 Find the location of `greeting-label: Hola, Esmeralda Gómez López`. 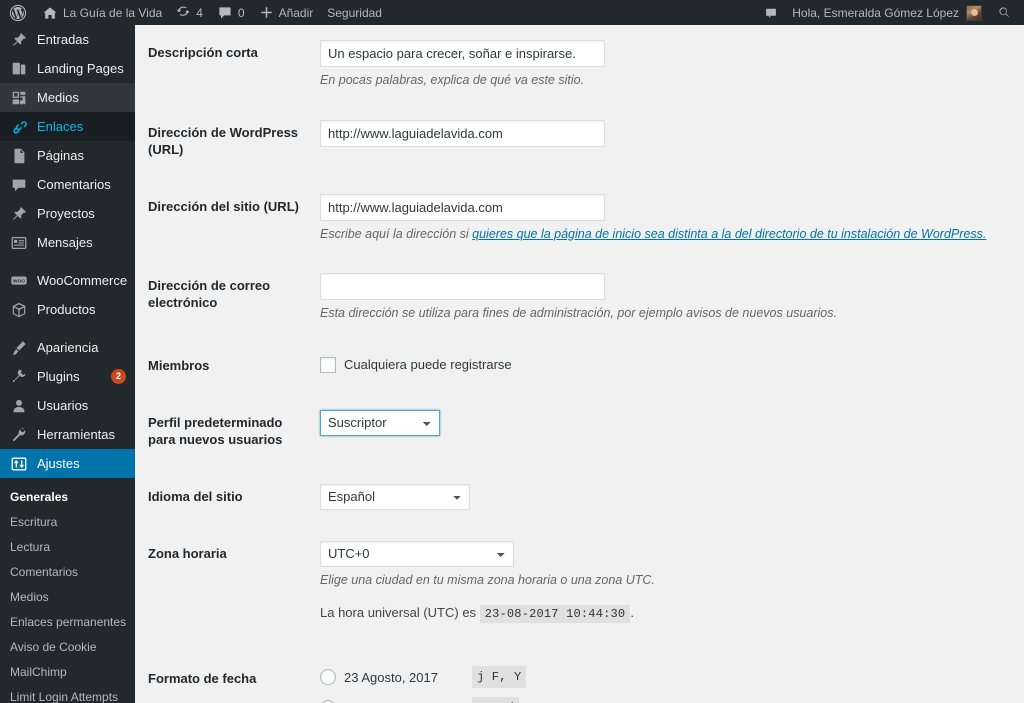

greeting-label: Hola, Esmeralda Gómez López is located at coordinates (875, 12).